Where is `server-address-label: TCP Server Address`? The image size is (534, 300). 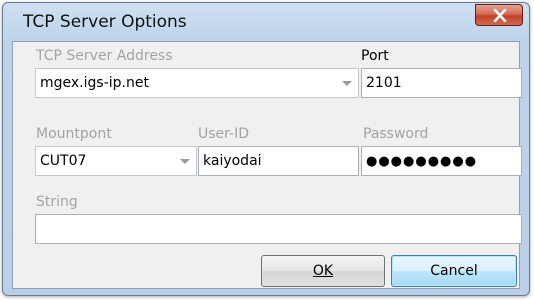
server-address-label: TCP Server Address is located at coordinates (104, 56).